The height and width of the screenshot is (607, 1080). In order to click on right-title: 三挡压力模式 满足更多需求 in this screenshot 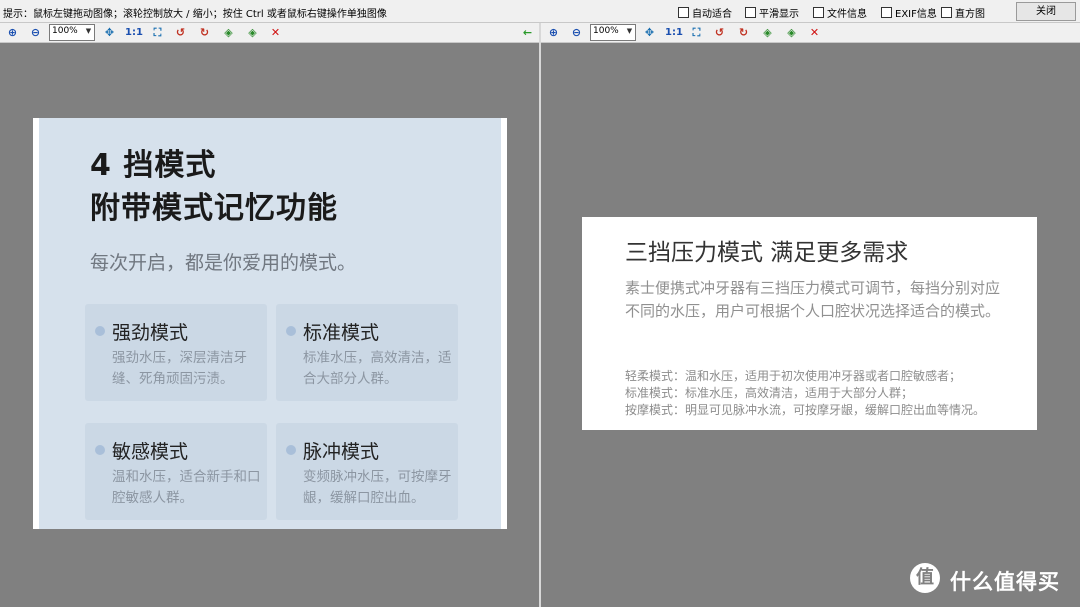, I will do `click(767, 253)`.